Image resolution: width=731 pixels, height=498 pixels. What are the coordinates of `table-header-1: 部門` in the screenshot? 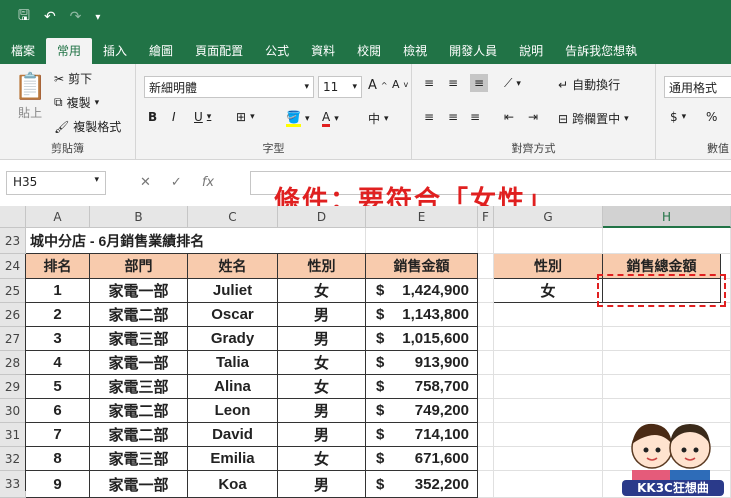 It's located at (139, 266).